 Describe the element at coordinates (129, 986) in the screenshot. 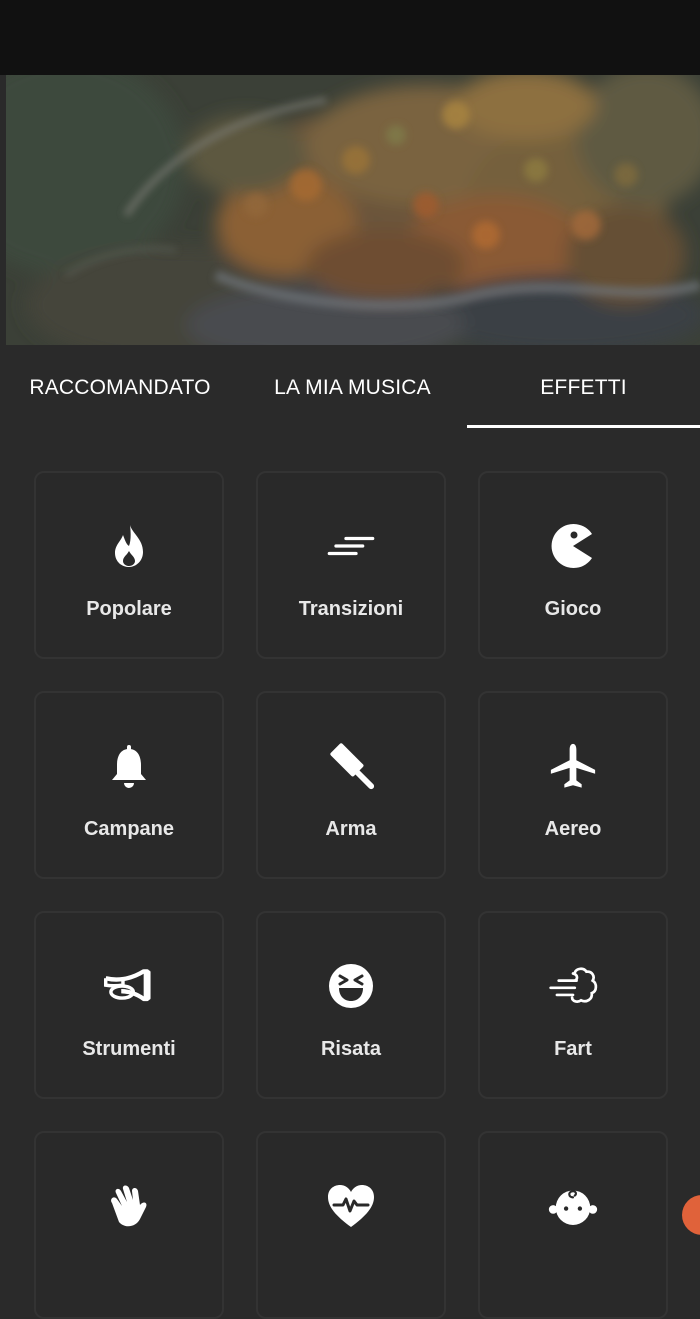

I see `horn-icon` at that location.